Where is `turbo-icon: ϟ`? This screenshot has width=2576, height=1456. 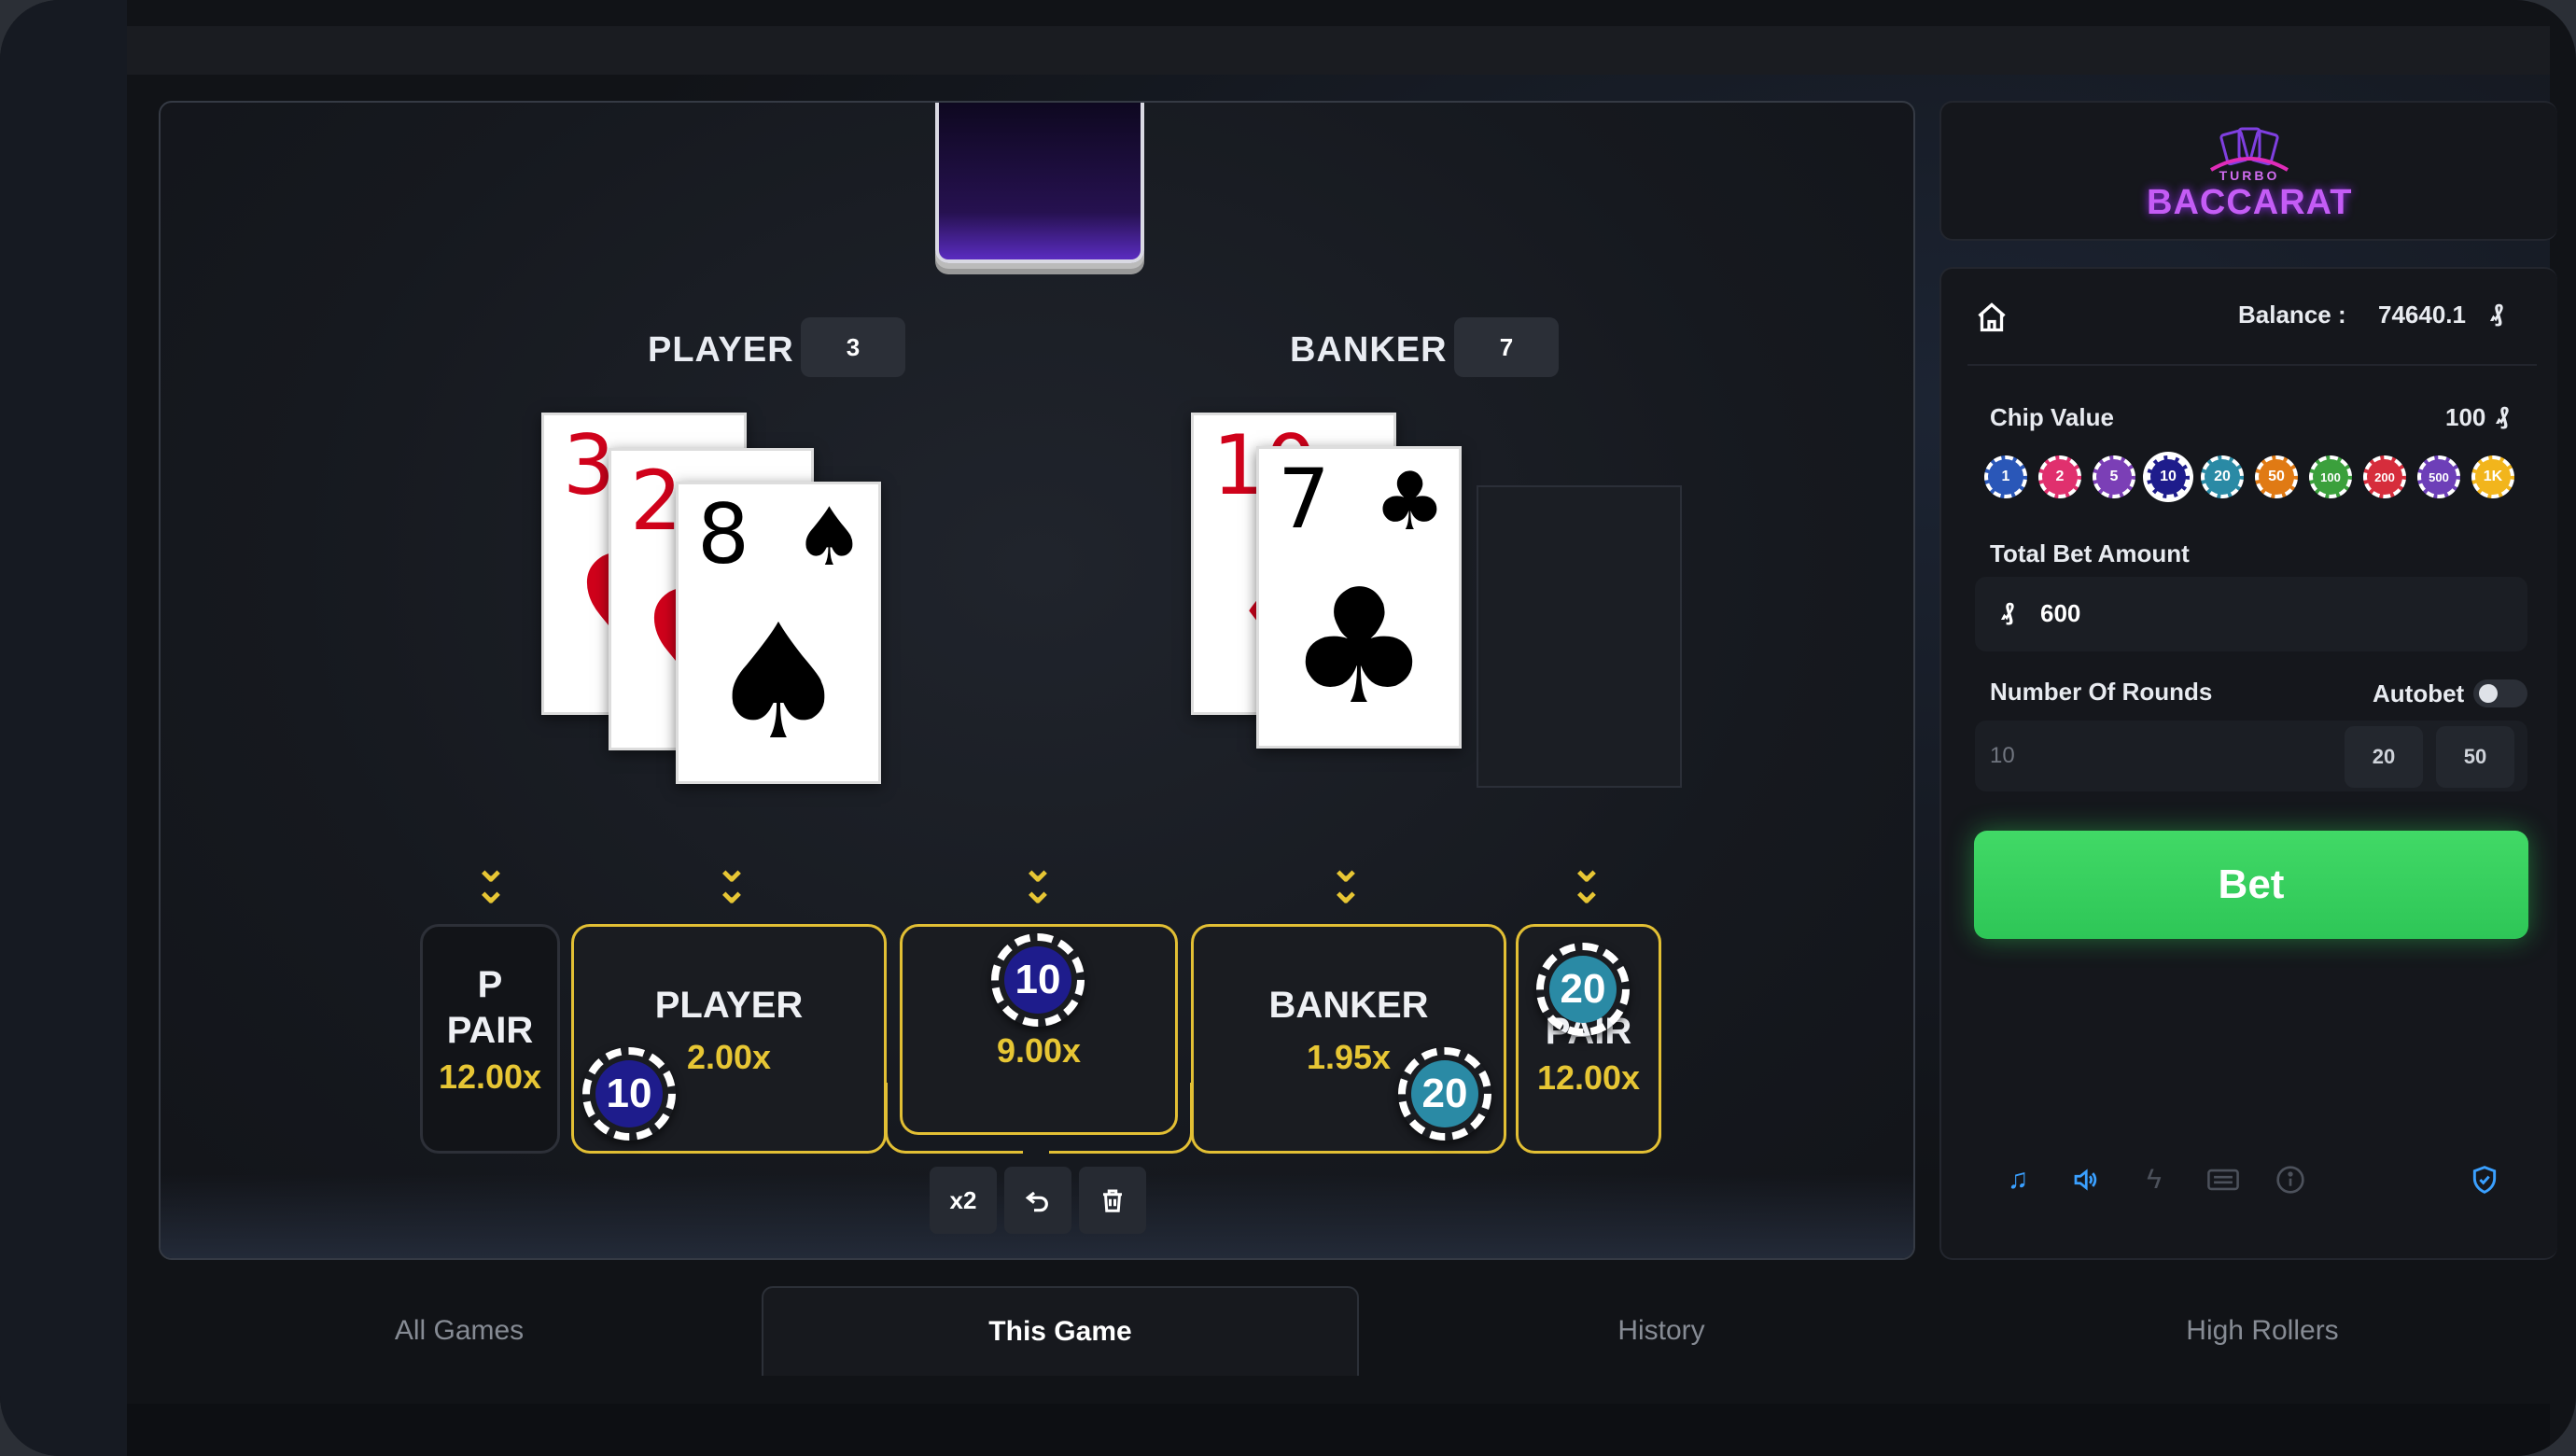 turbo-icon: ϟ is located at coordinates (2154, 1179).